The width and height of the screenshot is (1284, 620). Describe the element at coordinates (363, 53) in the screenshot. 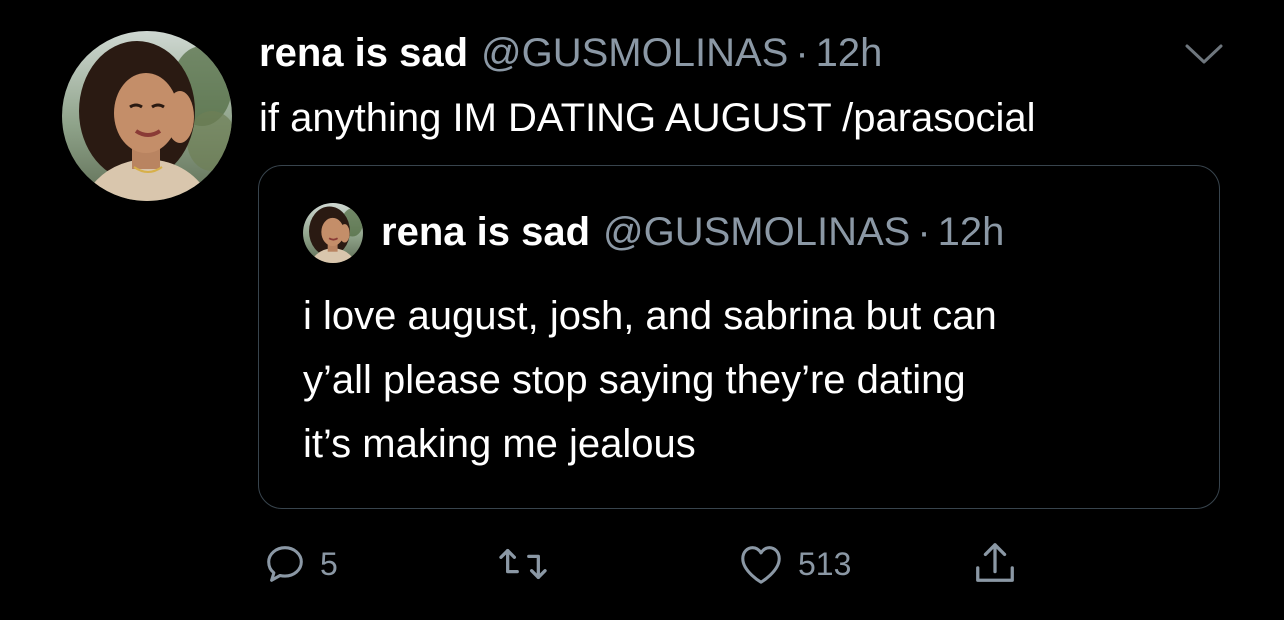

I see `author-name: rena is sad` at that location.